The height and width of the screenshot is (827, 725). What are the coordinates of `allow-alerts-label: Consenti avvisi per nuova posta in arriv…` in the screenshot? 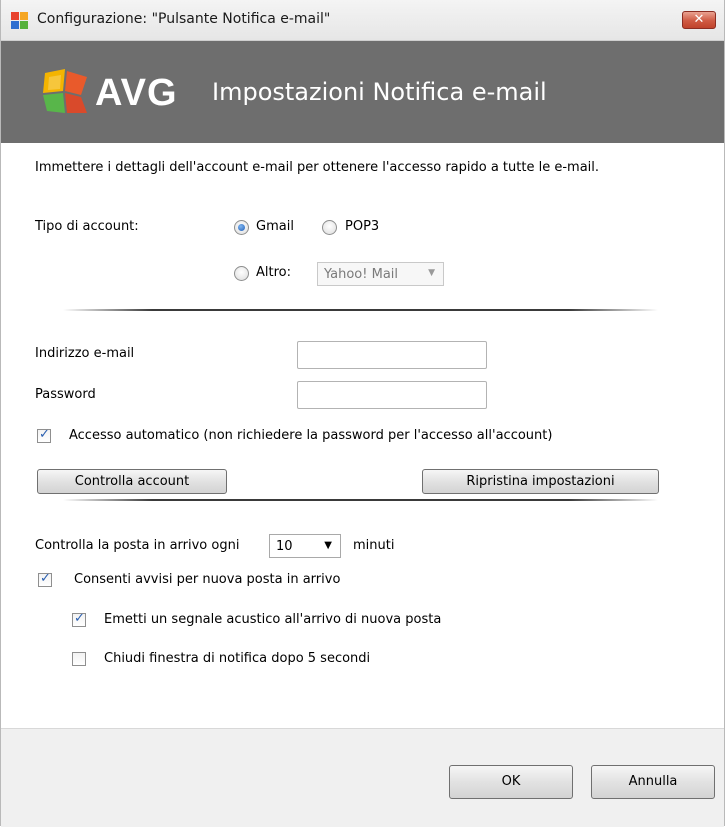 It's located at (207, 579).